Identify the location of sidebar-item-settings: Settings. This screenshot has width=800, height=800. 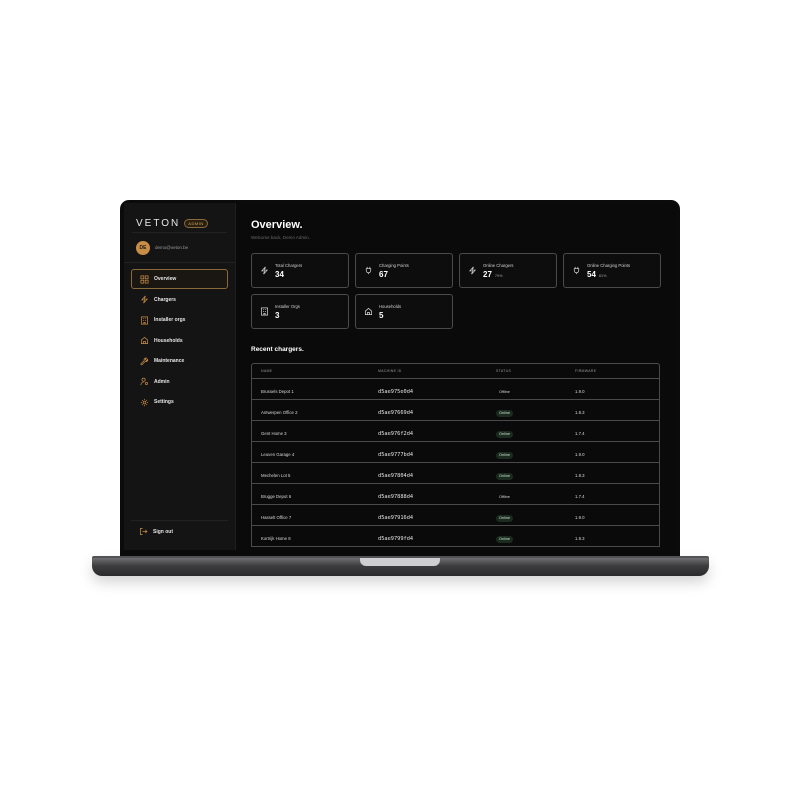
(179, 402).